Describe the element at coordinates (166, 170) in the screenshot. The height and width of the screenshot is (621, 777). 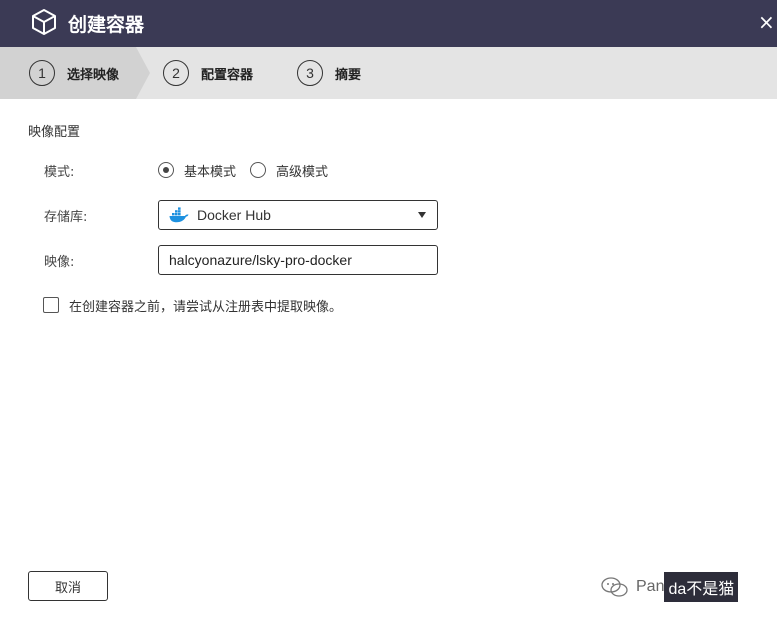
I see `radio-basic-mode` at that location.